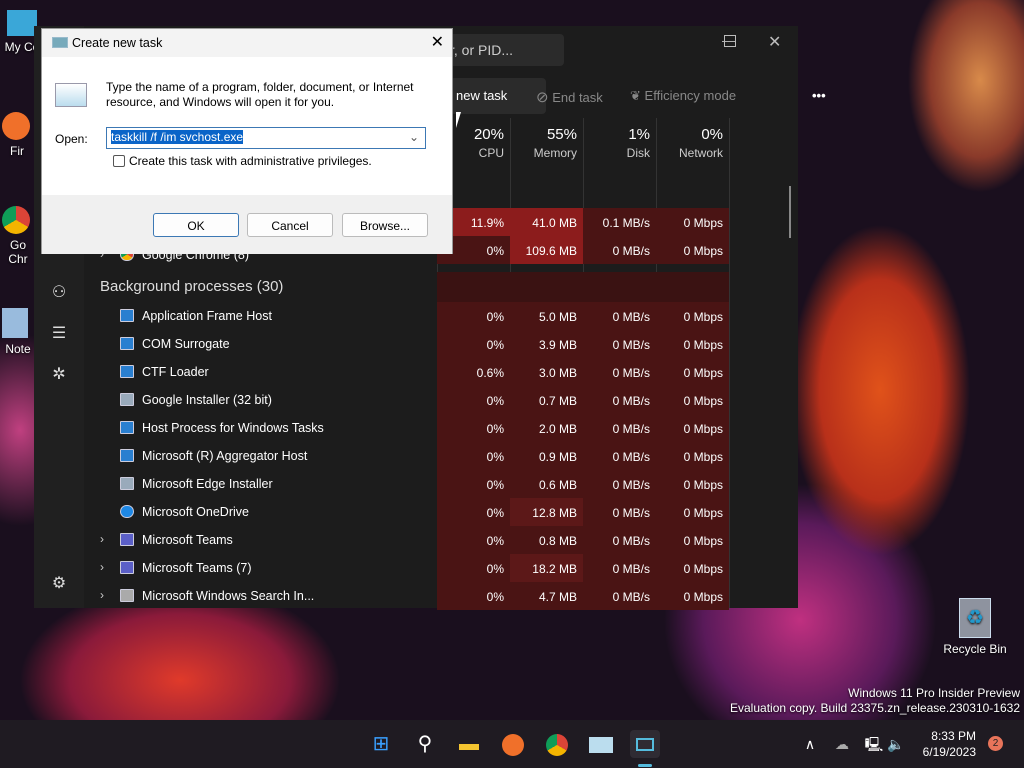  What do you see at coordinates (416, 512) in the screenshot?
I see `process-row: Microsoft OneDrive 0% 12.8 MB 0 MB/s 0 Mbps` at bounding box center [416, 512].